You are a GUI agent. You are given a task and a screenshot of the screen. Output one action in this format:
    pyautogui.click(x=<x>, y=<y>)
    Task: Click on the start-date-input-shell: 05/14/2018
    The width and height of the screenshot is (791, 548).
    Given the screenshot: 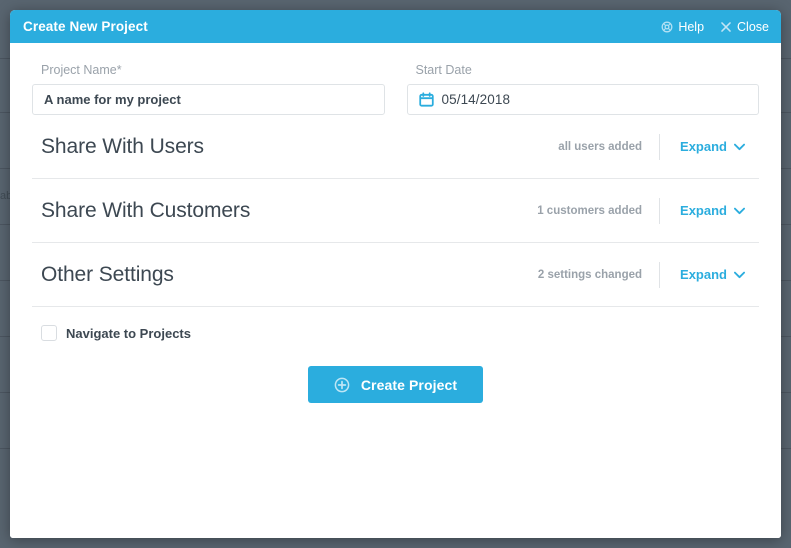 What is the action you would take?
    pyautogui.click(x=582, y=99)
    